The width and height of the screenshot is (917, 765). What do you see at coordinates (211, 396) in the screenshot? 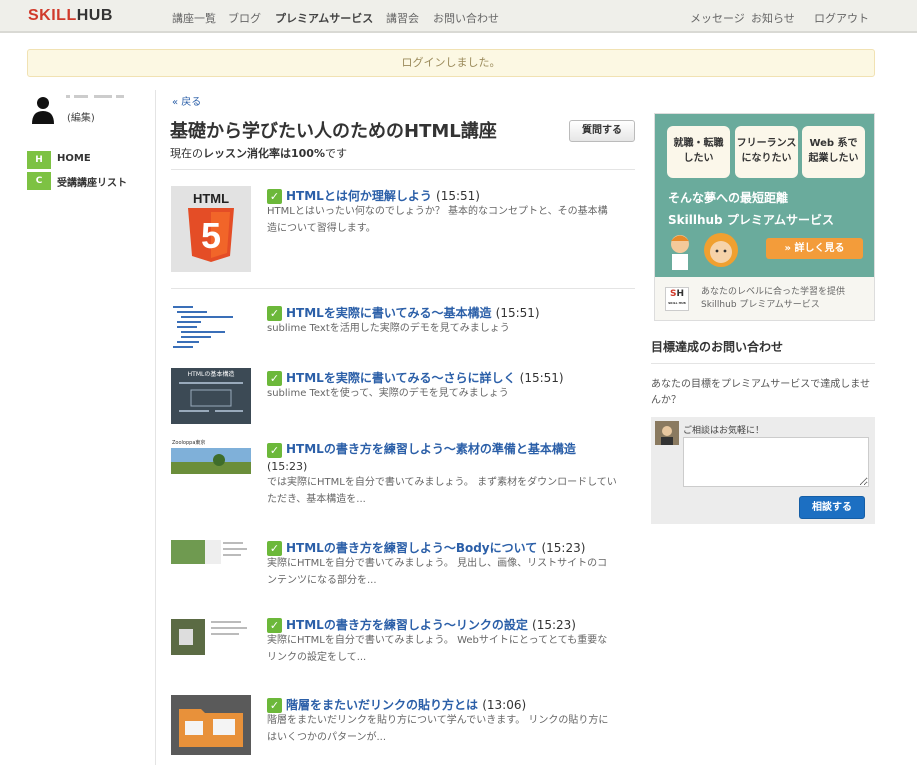
I see `lesson-thumbnail: HTMLの基本構造` at bounding box center [211, 396].